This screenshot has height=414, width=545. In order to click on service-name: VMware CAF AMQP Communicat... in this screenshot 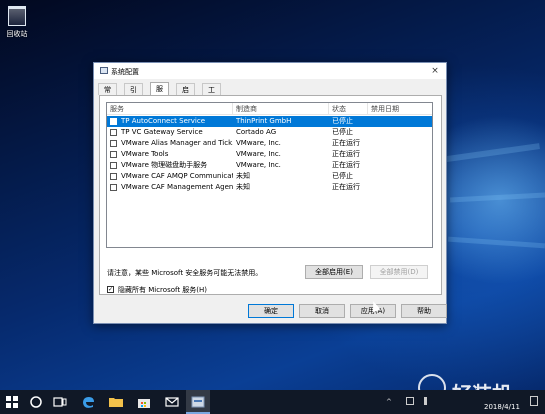, I will do `click(177, 176)`.